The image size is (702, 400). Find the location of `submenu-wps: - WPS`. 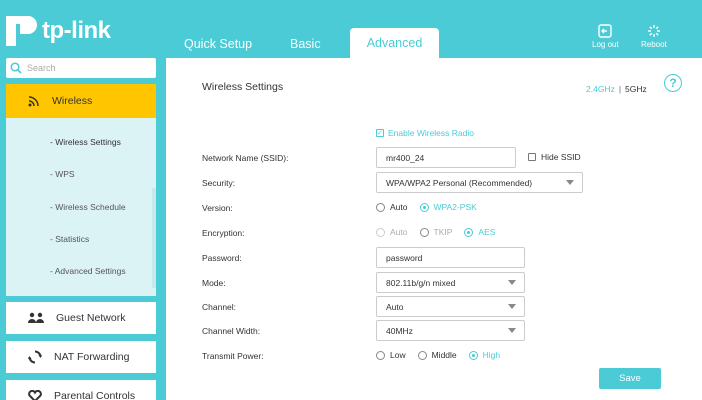

submenu-wps: - WPS is located at coordinates (62, 174).